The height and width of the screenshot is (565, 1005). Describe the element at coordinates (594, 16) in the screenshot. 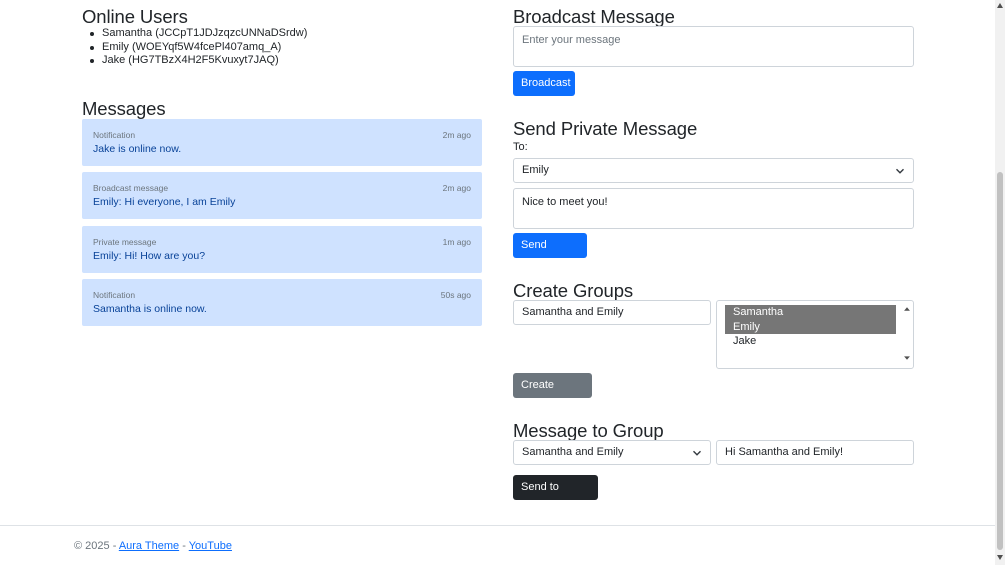

I see `broadcast-title: Broadcast Message` at that location.